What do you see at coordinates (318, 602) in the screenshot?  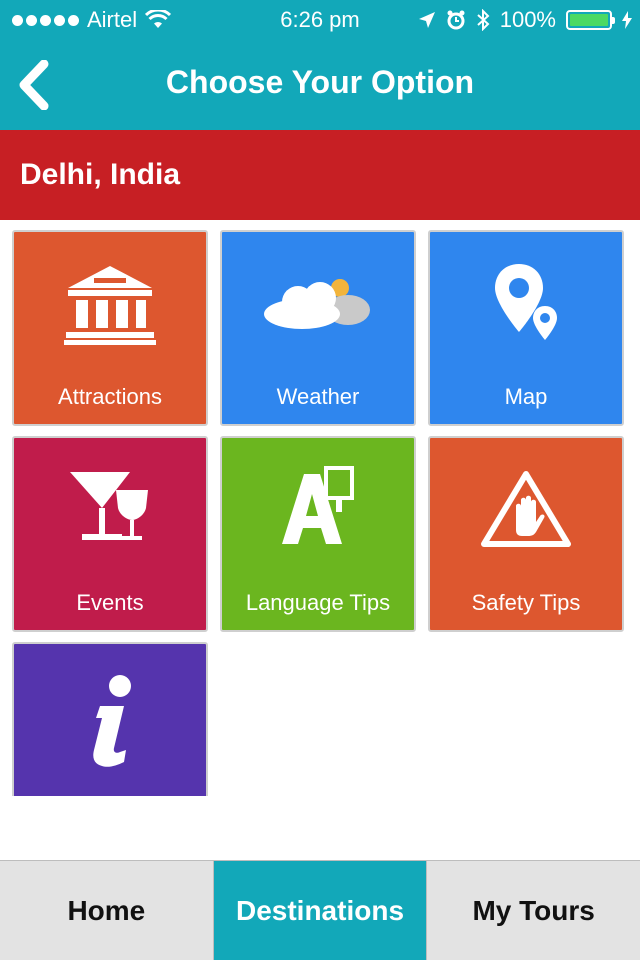 I see `tile-label: Language Tips` at bounding box center [318, 602].